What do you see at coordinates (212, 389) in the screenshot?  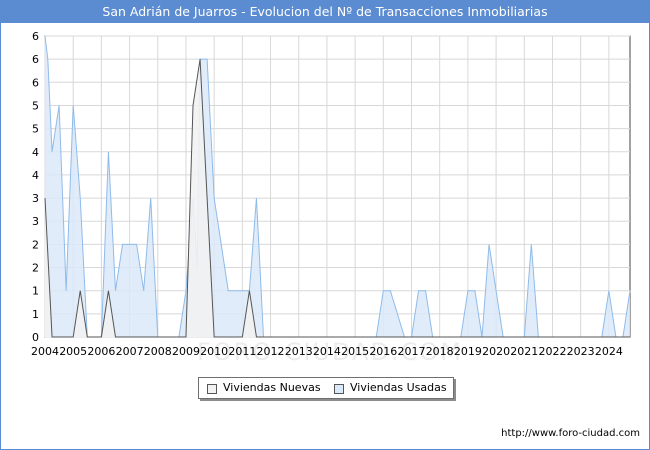 I see `legend-swatch-nuevas` at bounding box center [212, 389].